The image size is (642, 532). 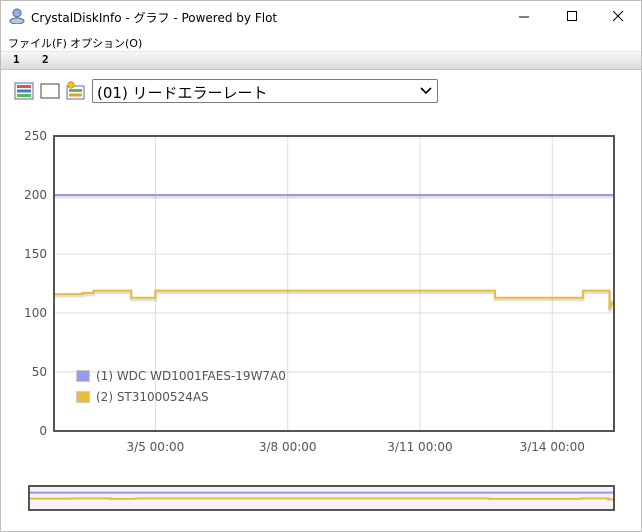 I want to click on y-tick-label: 200, so click(x=35, y=195).